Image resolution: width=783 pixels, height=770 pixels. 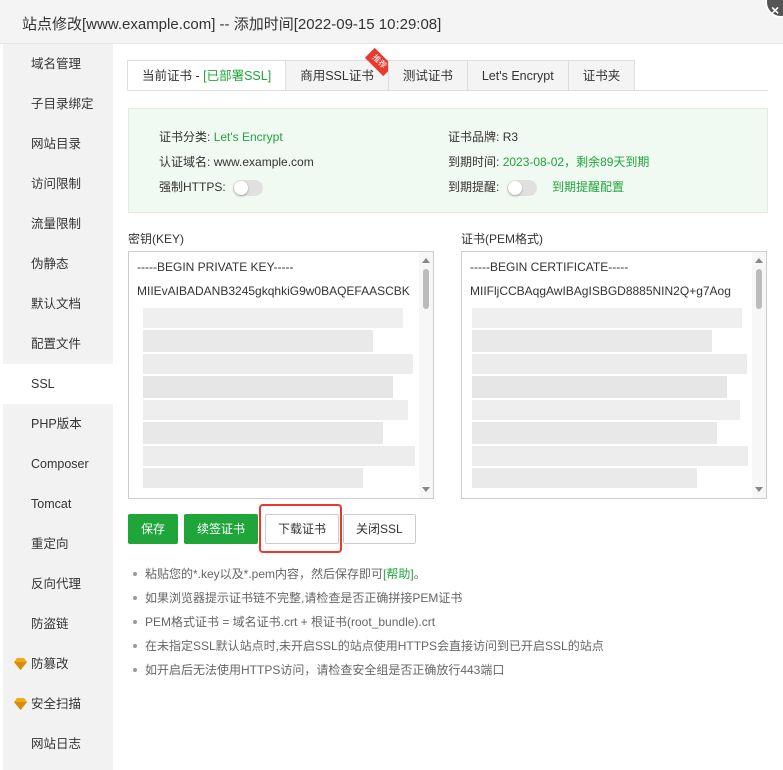 What do you see at coordinates (264, 574) in the screenshot?
I see `note-text: 粘贴您的*.key以及*.pem内容，然后保存即可` at bounding box center [264, 574].